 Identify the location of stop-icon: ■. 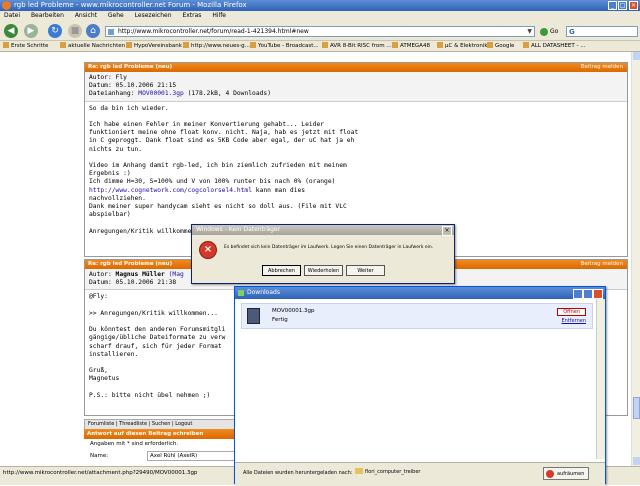
(75, 31).